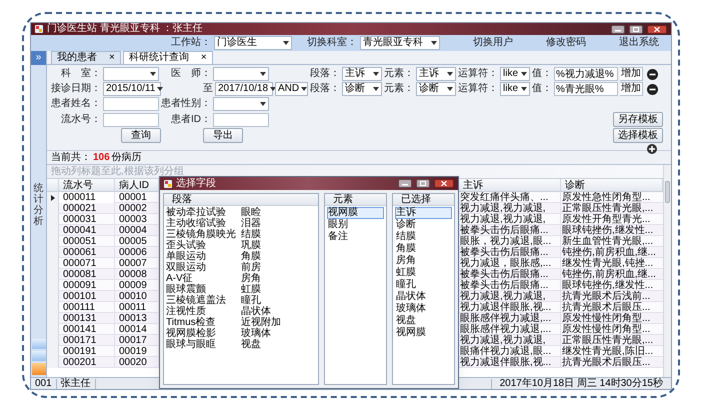 Image resolution: width=702 pixels, height=410 pixels. Describe the element at coordinates (638, 119) in the screenshot. I see `button: 另存模板` at that location.